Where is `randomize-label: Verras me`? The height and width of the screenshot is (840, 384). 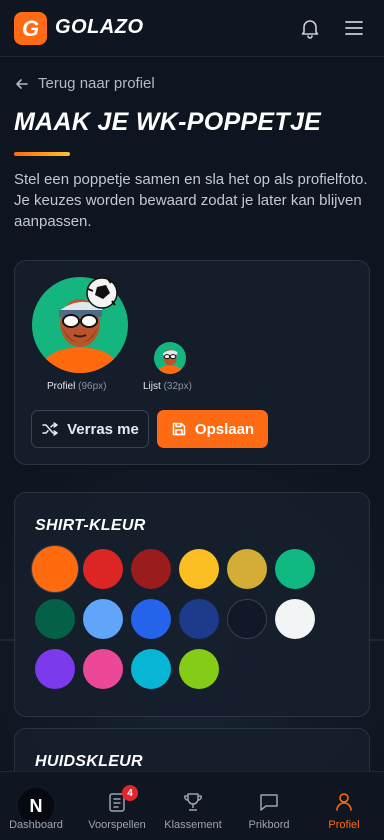
randomize-label: Verras me is located at coordinates (103, 429).